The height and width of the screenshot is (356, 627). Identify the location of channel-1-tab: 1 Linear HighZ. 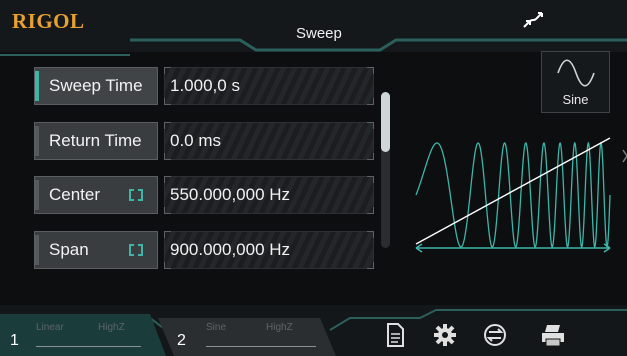
(80, 333).